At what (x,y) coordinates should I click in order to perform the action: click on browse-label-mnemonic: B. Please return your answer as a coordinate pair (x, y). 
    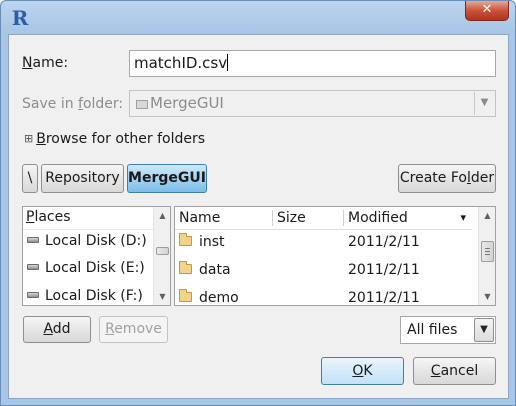
    Looking at the image, I should click on (41, 139).